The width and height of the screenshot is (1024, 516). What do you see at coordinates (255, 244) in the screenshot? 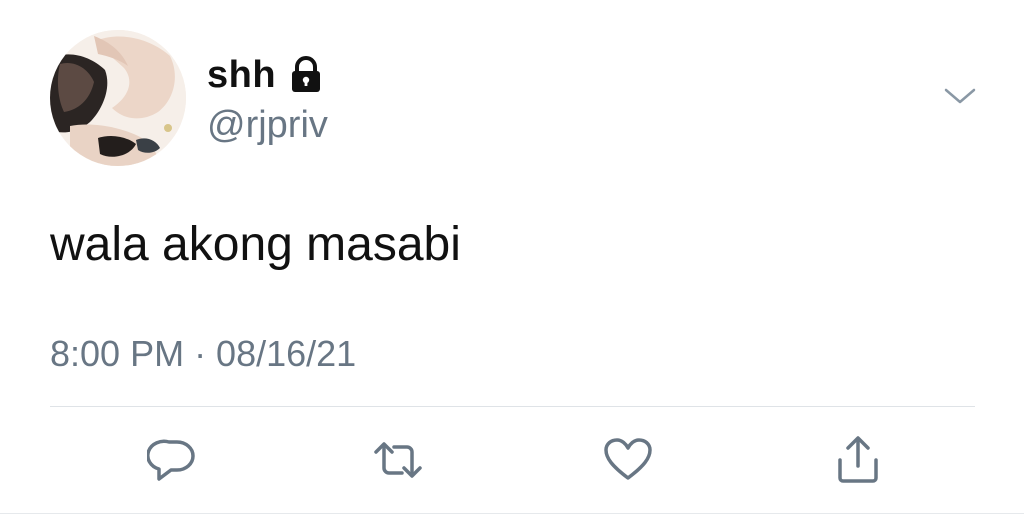
I see `tweet-text: wala akong masabi` at bounding box center [255, 244].